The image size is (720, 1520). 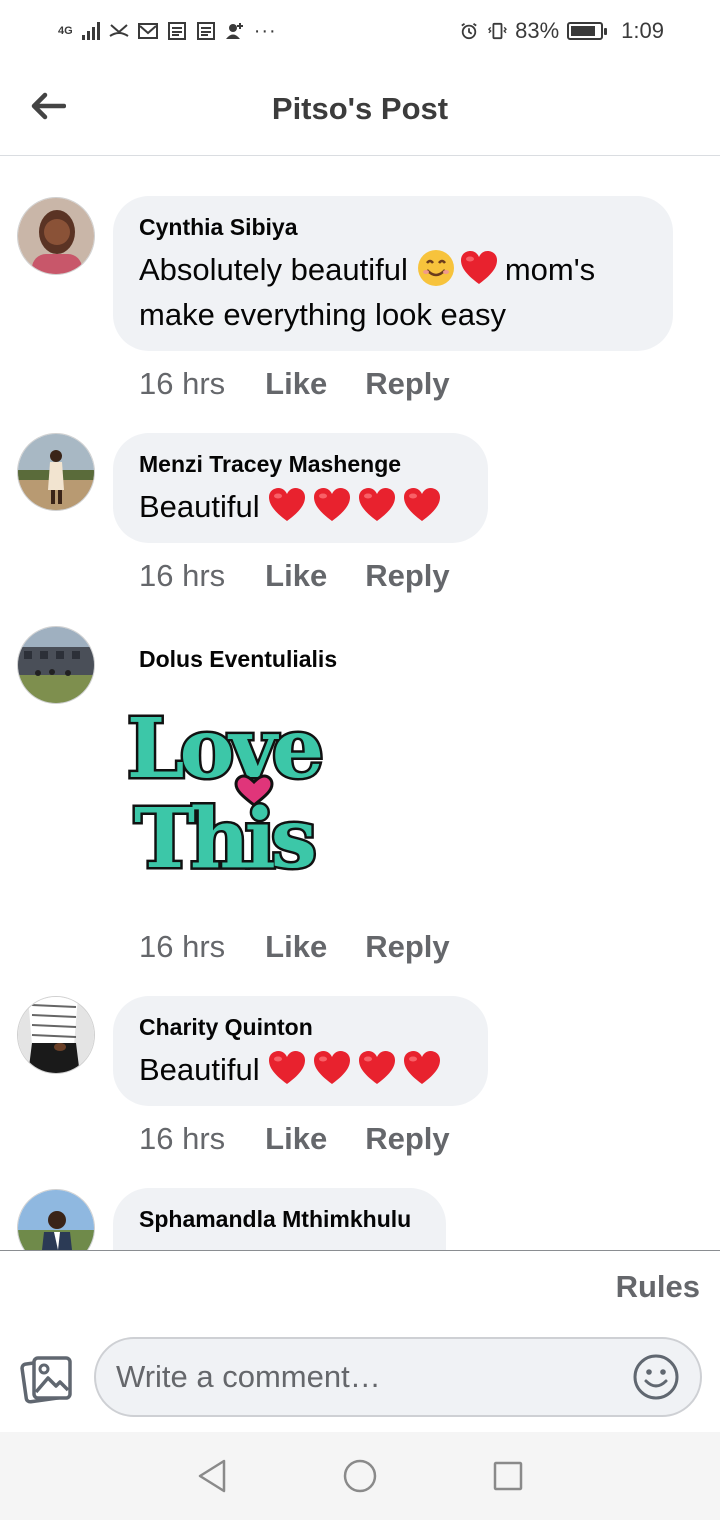 I want to click on comment-author: Cynthia Sibiya, so click(x=393, y=227).